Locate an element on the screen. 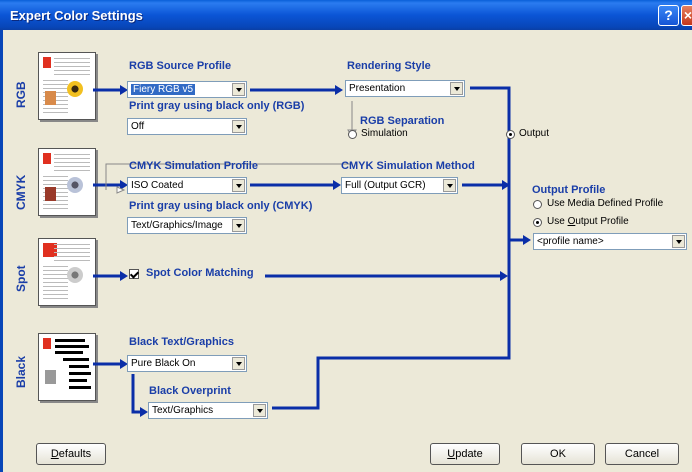 The height and width of the screenshot is (472, 692). window-title: Expert Color Settings is located at coordinates (76, 15).